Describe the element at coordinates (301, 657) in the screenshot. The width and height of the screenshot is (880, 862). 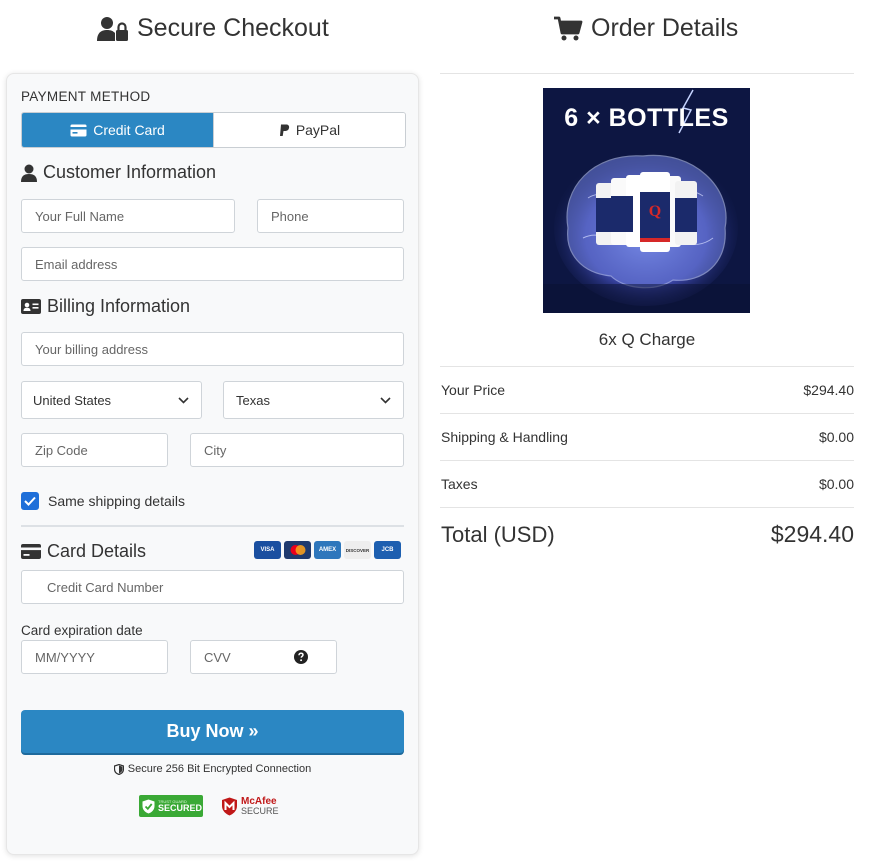
I see `question-circle-icon` at that location.